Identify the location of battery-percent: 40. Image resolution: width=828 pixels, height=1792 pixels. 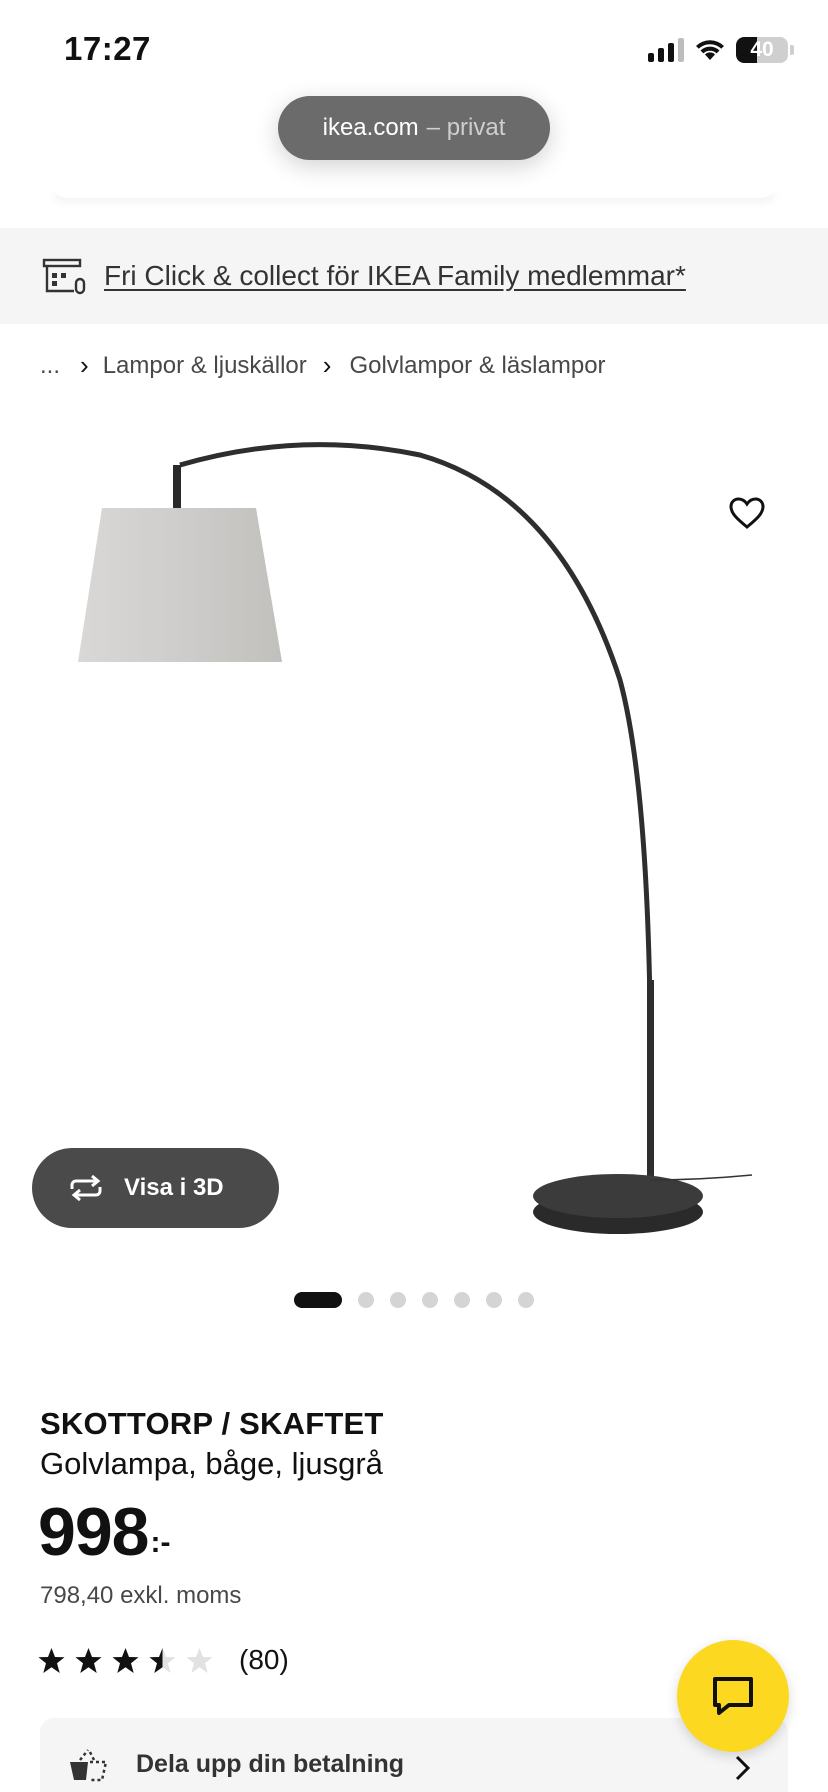
(762, 49).